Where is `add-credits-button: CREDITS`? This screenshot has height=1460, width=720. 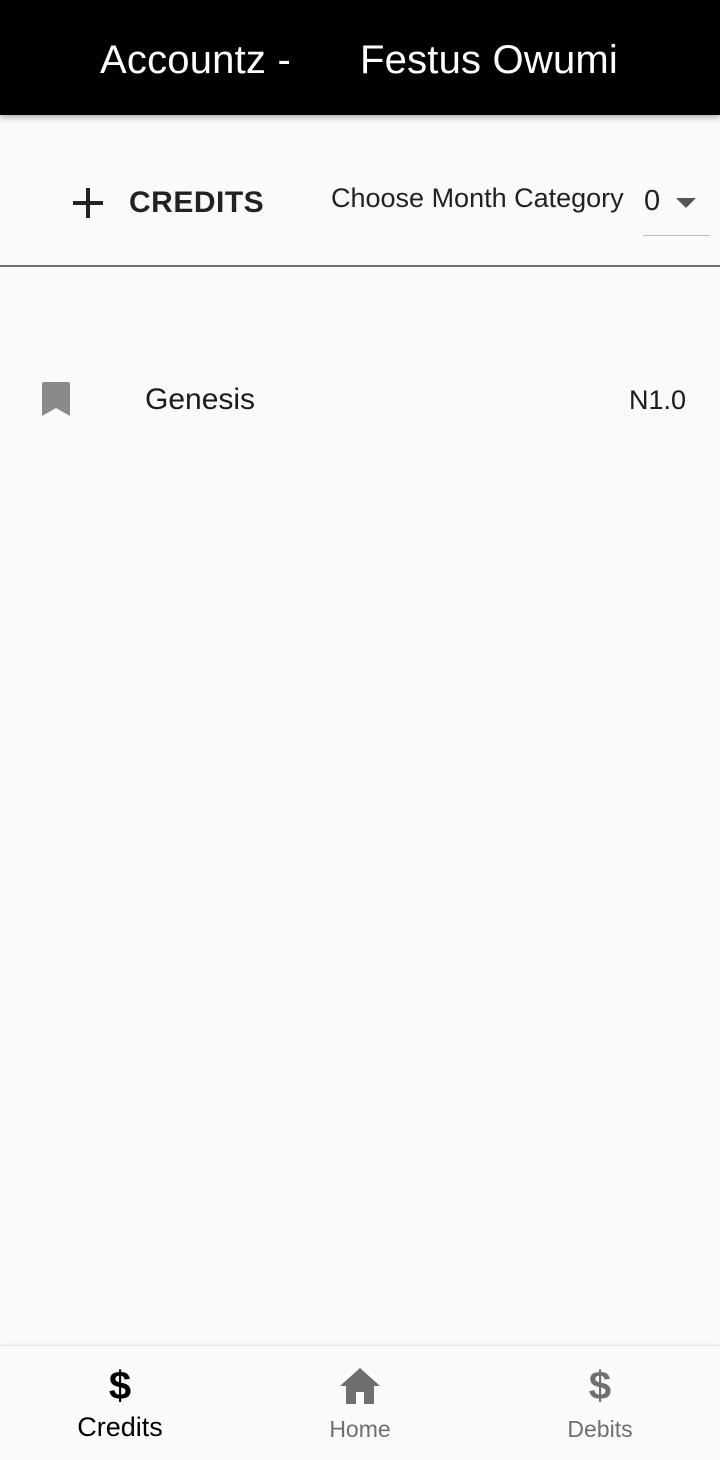 add-credits-button: CREDITS is located at coordinates (162, 203).